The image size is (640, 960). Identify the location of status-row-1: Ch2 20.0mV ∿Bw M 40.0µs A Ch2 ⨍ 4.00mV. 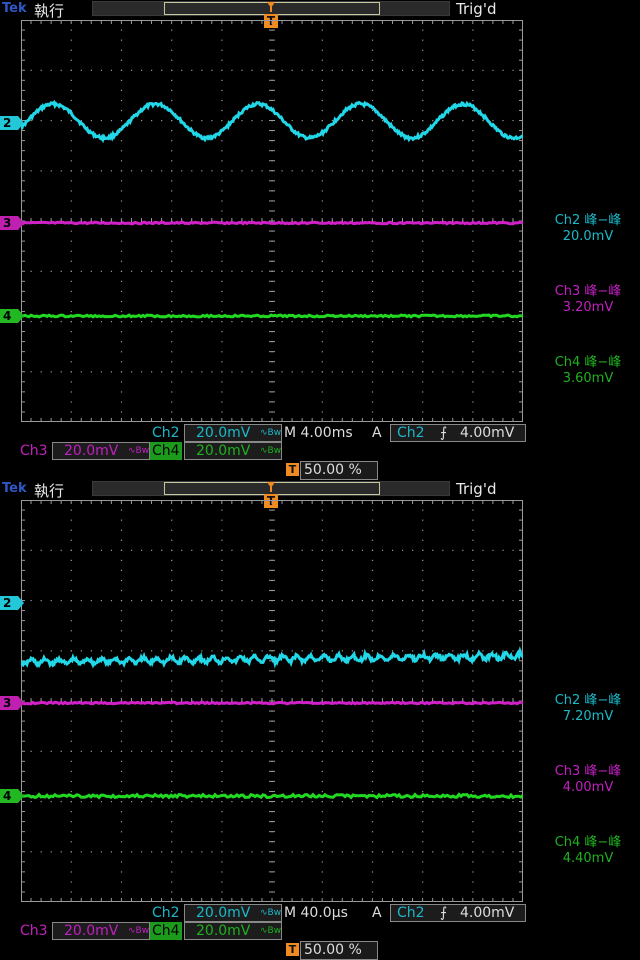
(320, 913).